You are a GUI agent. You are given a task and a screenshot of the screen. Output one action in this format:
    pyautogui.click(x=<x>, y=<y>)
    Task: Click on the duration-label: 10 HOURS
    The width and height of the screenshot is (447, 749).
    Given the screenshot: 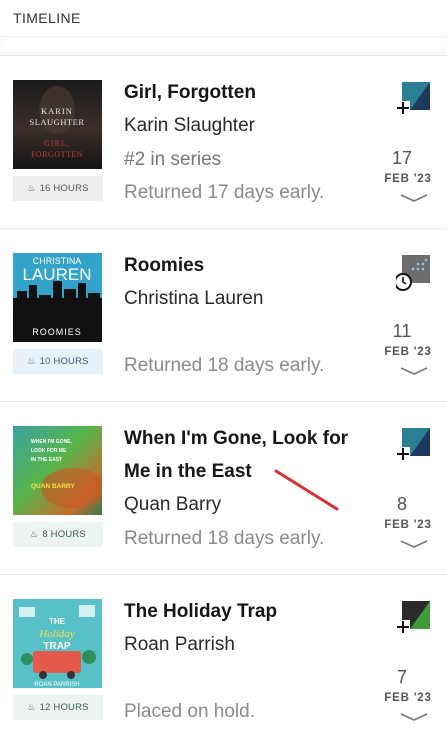 What is the action you would take?
    pyautogui.click(x=64, y=361)
    